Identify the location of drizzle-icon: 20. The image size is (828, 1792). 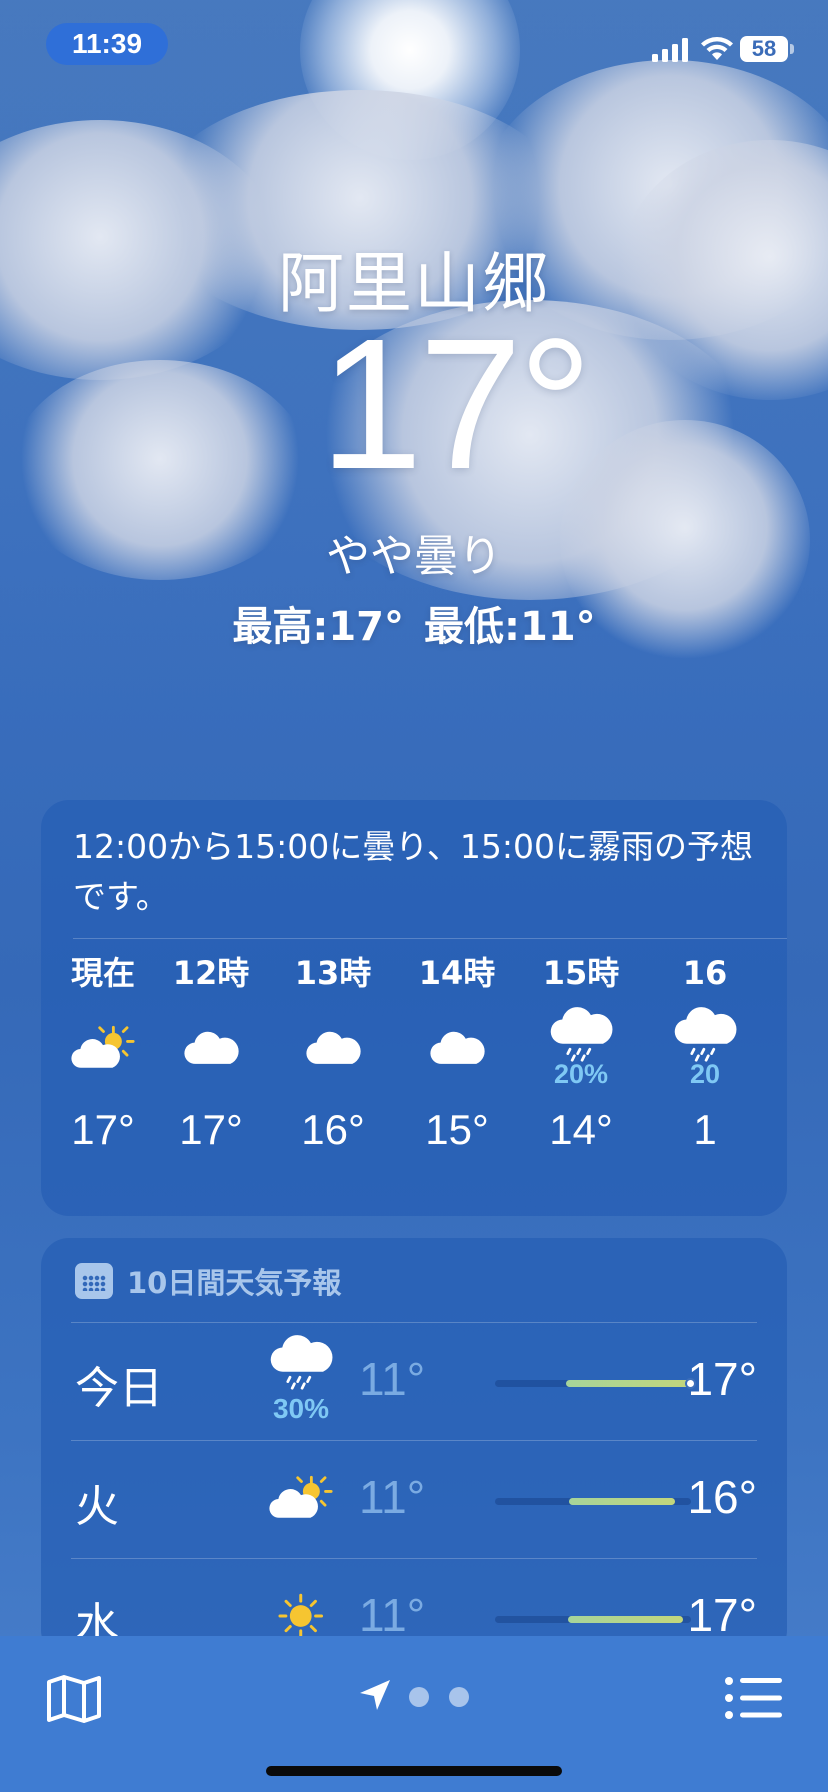
(705, 1048).